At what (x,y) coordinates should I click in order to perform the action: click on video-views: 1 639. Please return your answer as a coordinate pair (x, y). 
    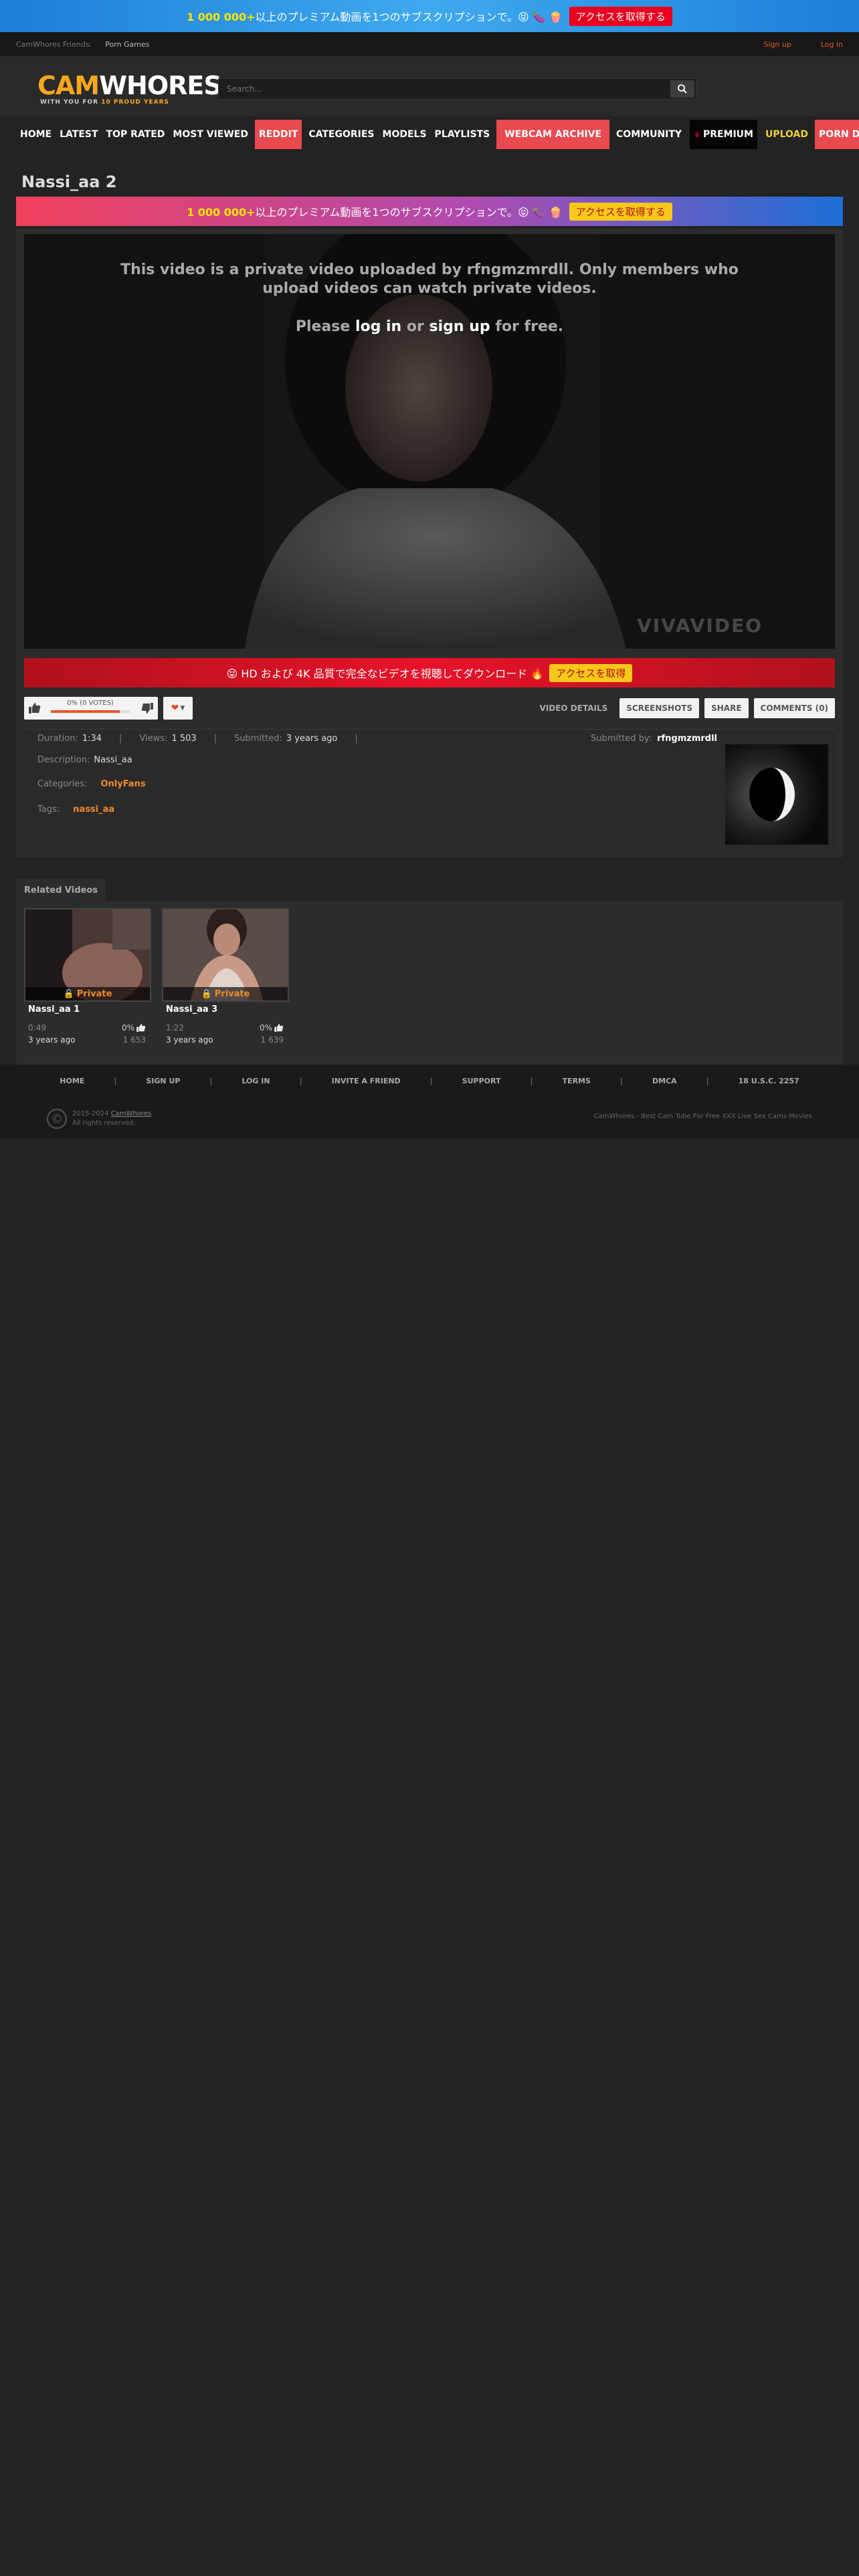
    Looking at the image, I should click on (272, 1040).